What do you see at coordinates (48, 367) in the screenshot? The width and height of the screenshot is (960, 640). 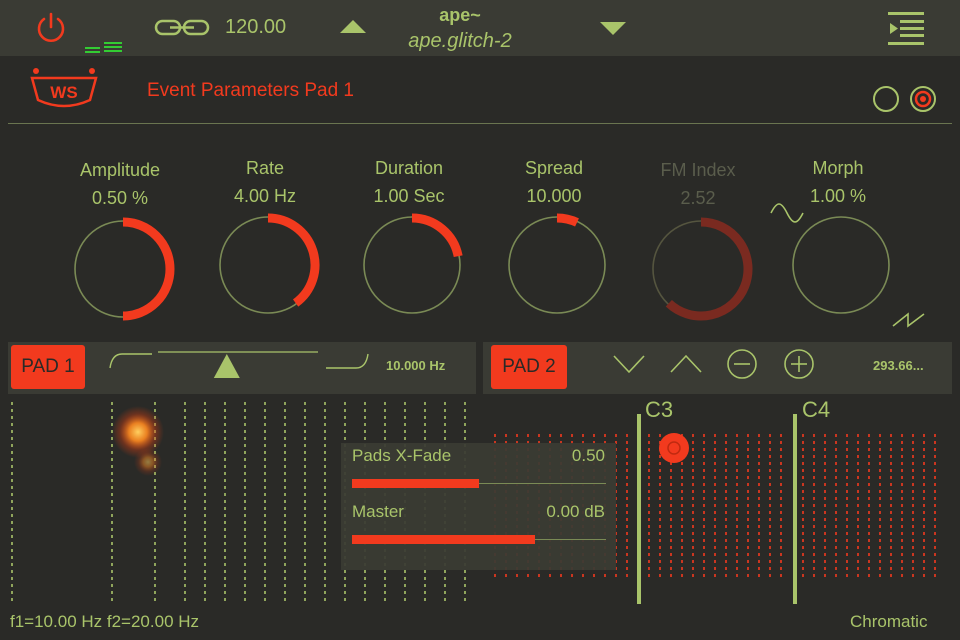 I see `pad1-button: PAD 1` at bounding box center [48, 367].